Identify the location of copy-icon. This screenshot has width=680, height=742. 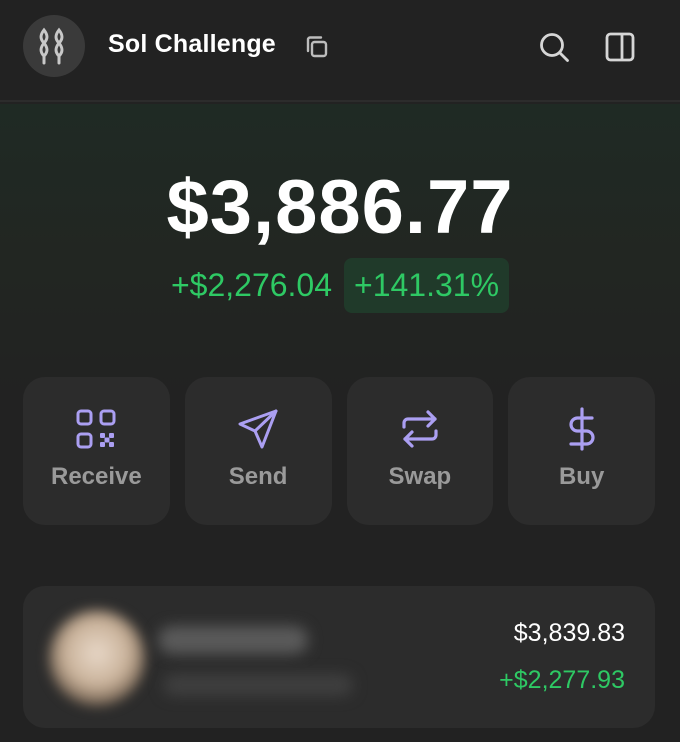
(317, 47).